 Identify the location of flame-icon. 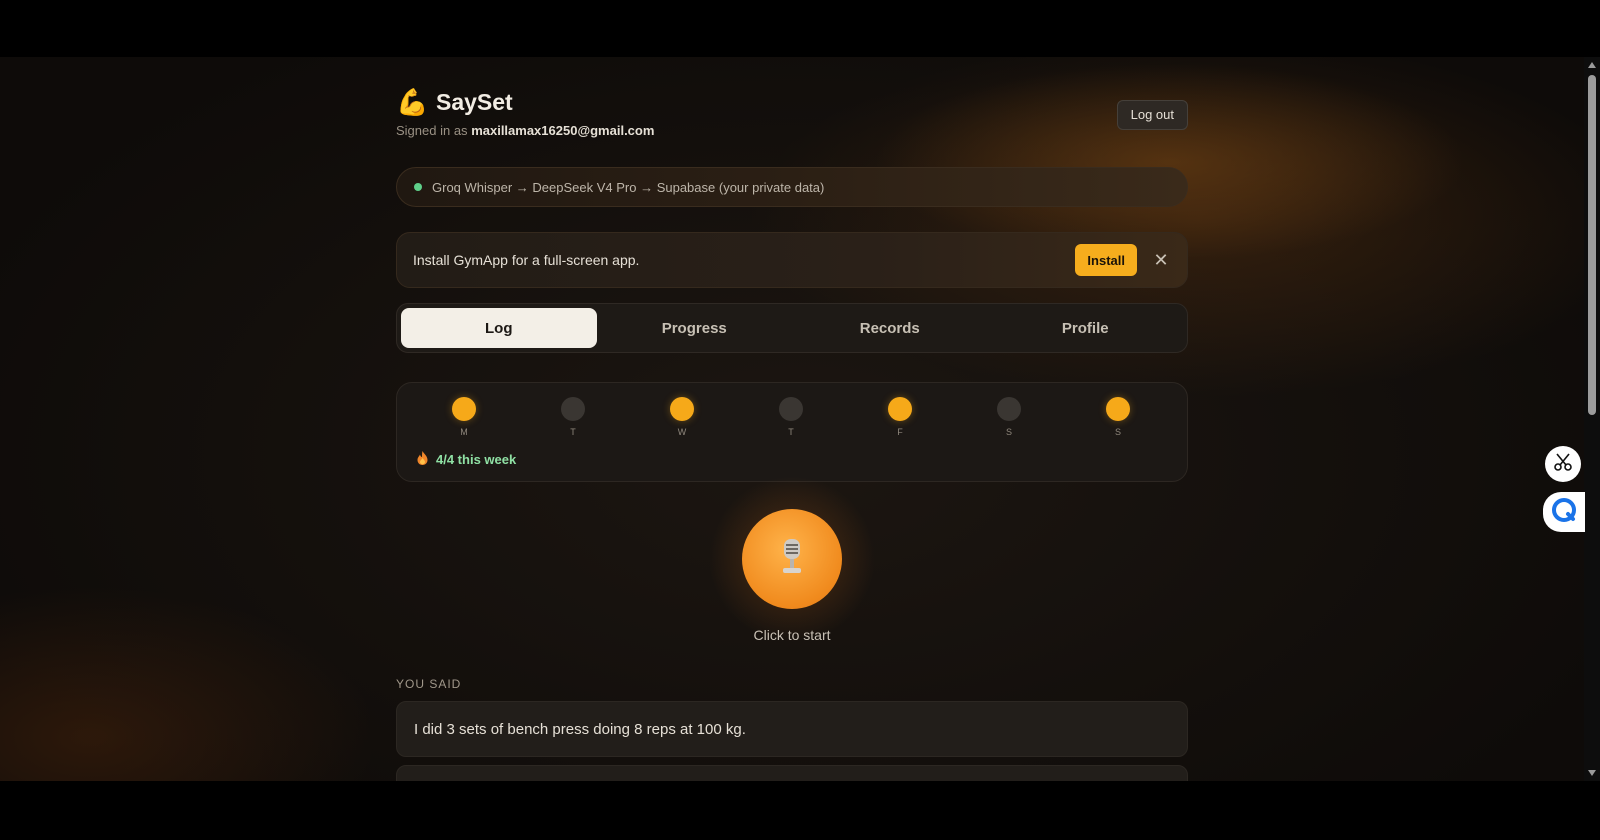
(422, 459).